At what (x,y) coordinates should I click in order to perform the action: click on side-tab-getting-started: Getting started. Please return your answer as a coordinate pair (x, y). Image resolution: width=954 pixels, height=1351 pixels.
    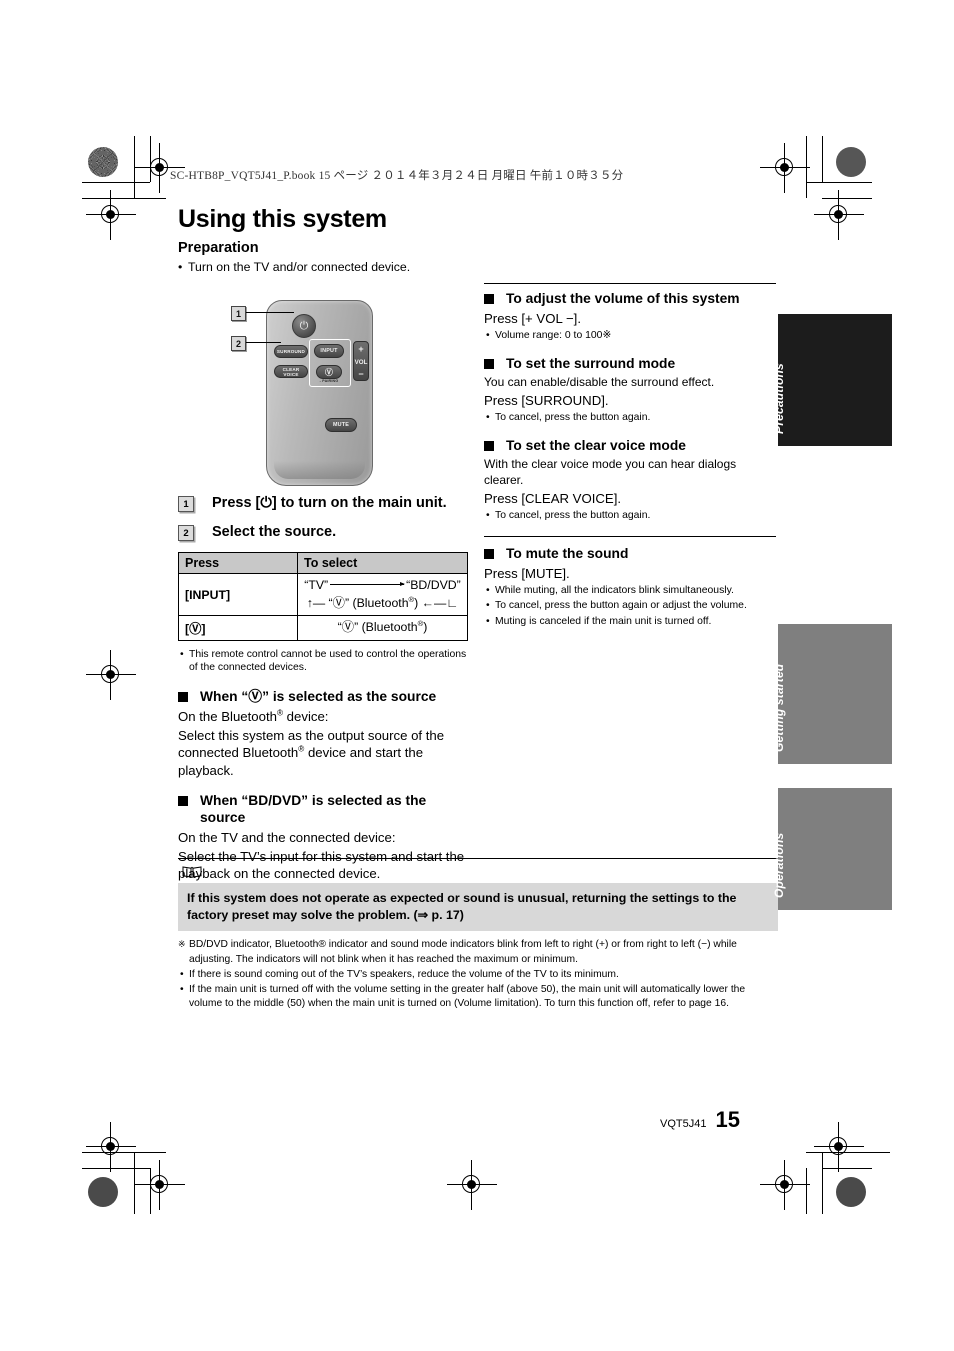
    Looking at the image, I should click on (832, 694).